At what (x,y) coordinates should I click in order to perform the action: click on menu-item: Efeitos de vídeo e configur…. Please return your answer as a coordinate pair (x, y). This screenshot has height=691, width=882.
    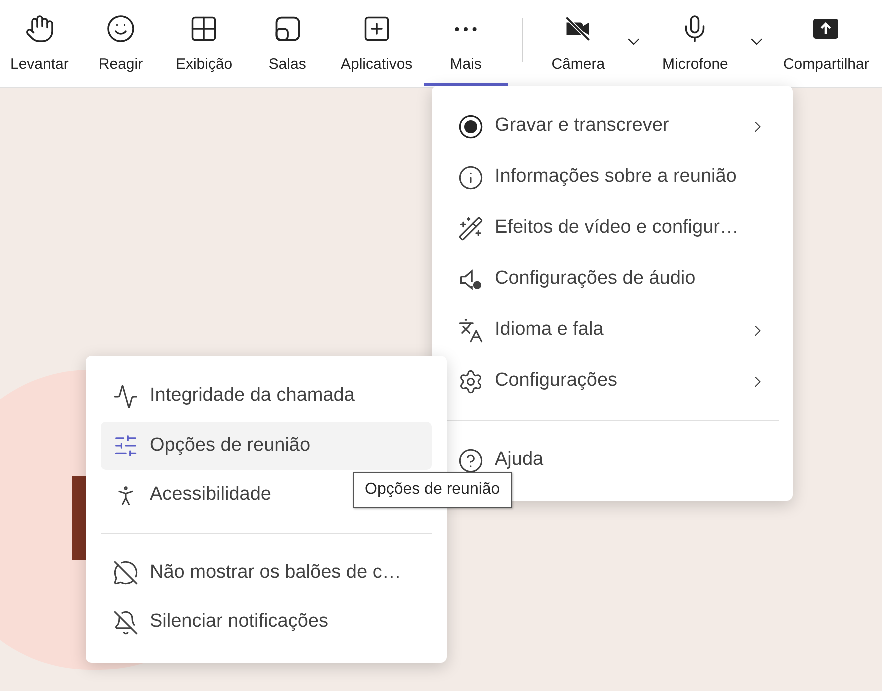
    Looking at the image, I should click on (612, 228).